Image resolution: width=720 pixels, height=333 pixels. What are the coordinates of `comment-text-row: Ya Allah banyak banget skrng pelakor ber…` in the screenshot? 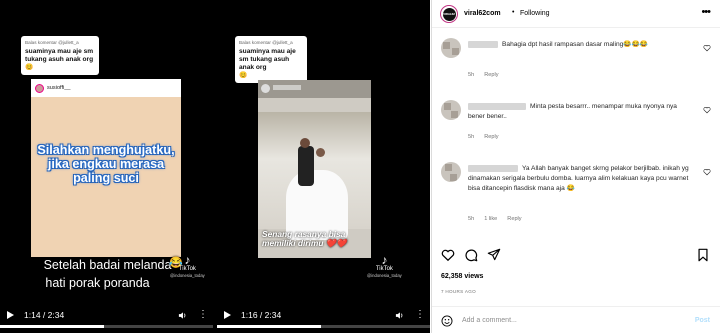 It's located at (581, 179).